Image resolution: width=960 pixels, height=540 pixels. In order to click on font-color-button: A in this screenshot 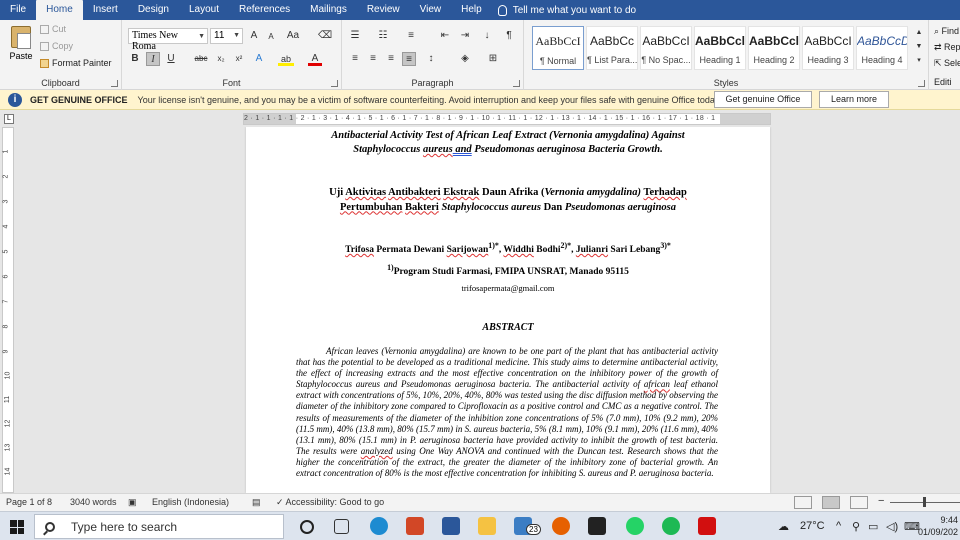, I will do `click(315, 59)`.